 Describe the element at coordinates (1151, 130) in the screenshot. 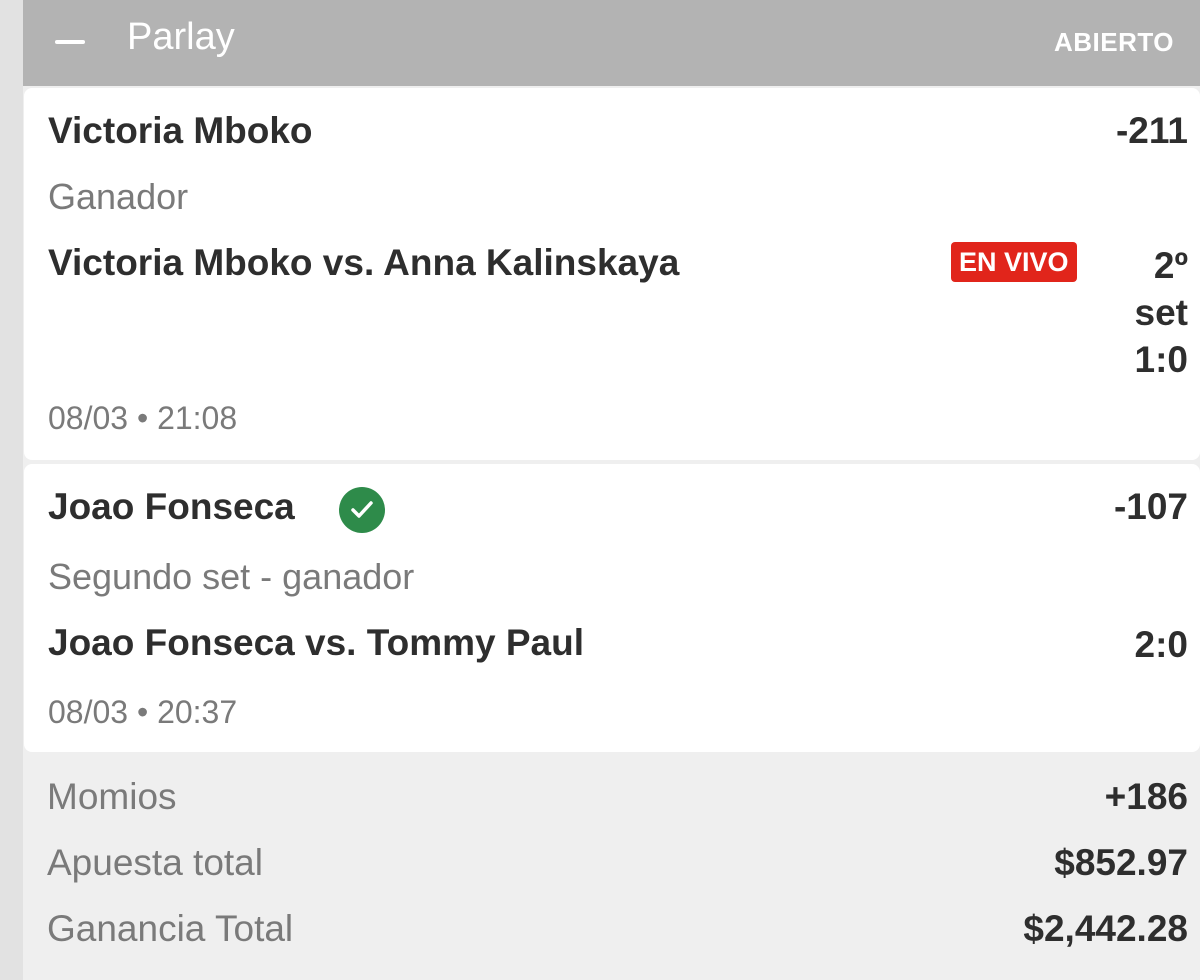

I see `selection-odds: -211` at that location.